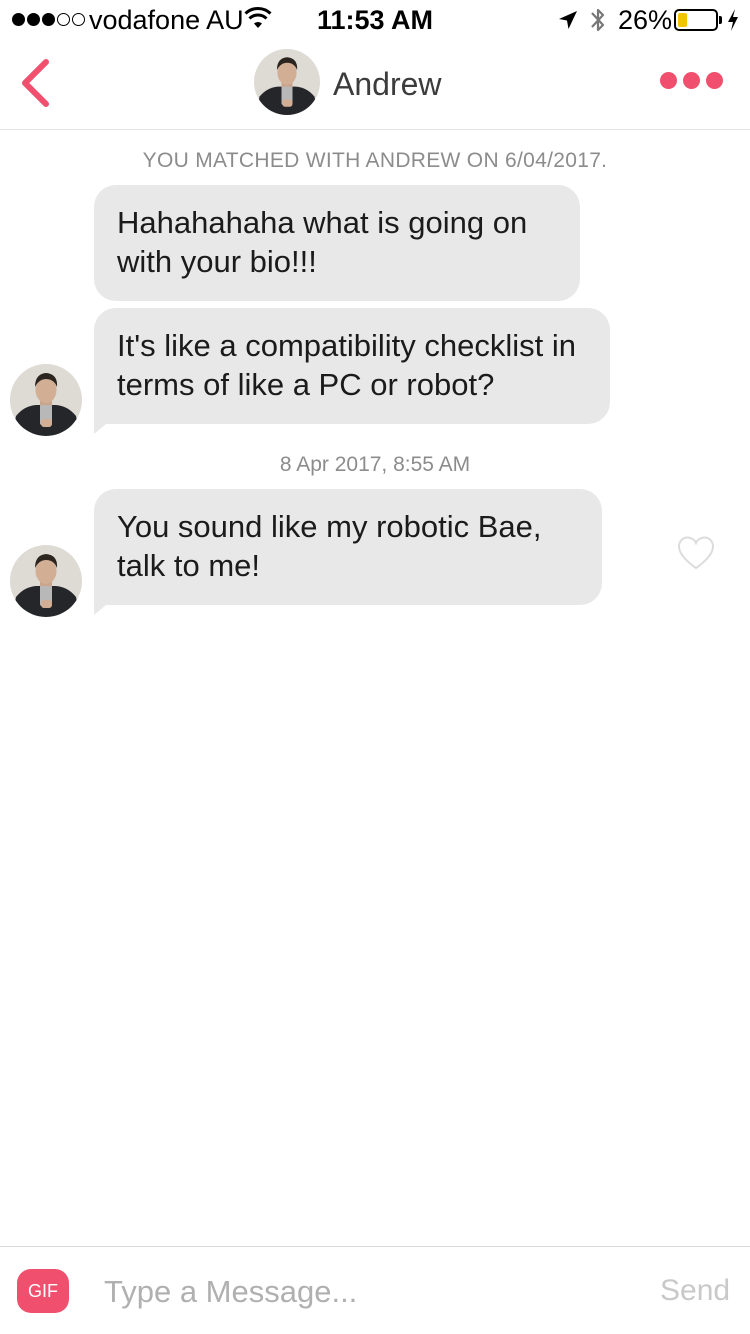  What do you see at coordinates (568, 20) in the screenshot?
I see `location-arrow-icon` at bounding box center [568, 20].